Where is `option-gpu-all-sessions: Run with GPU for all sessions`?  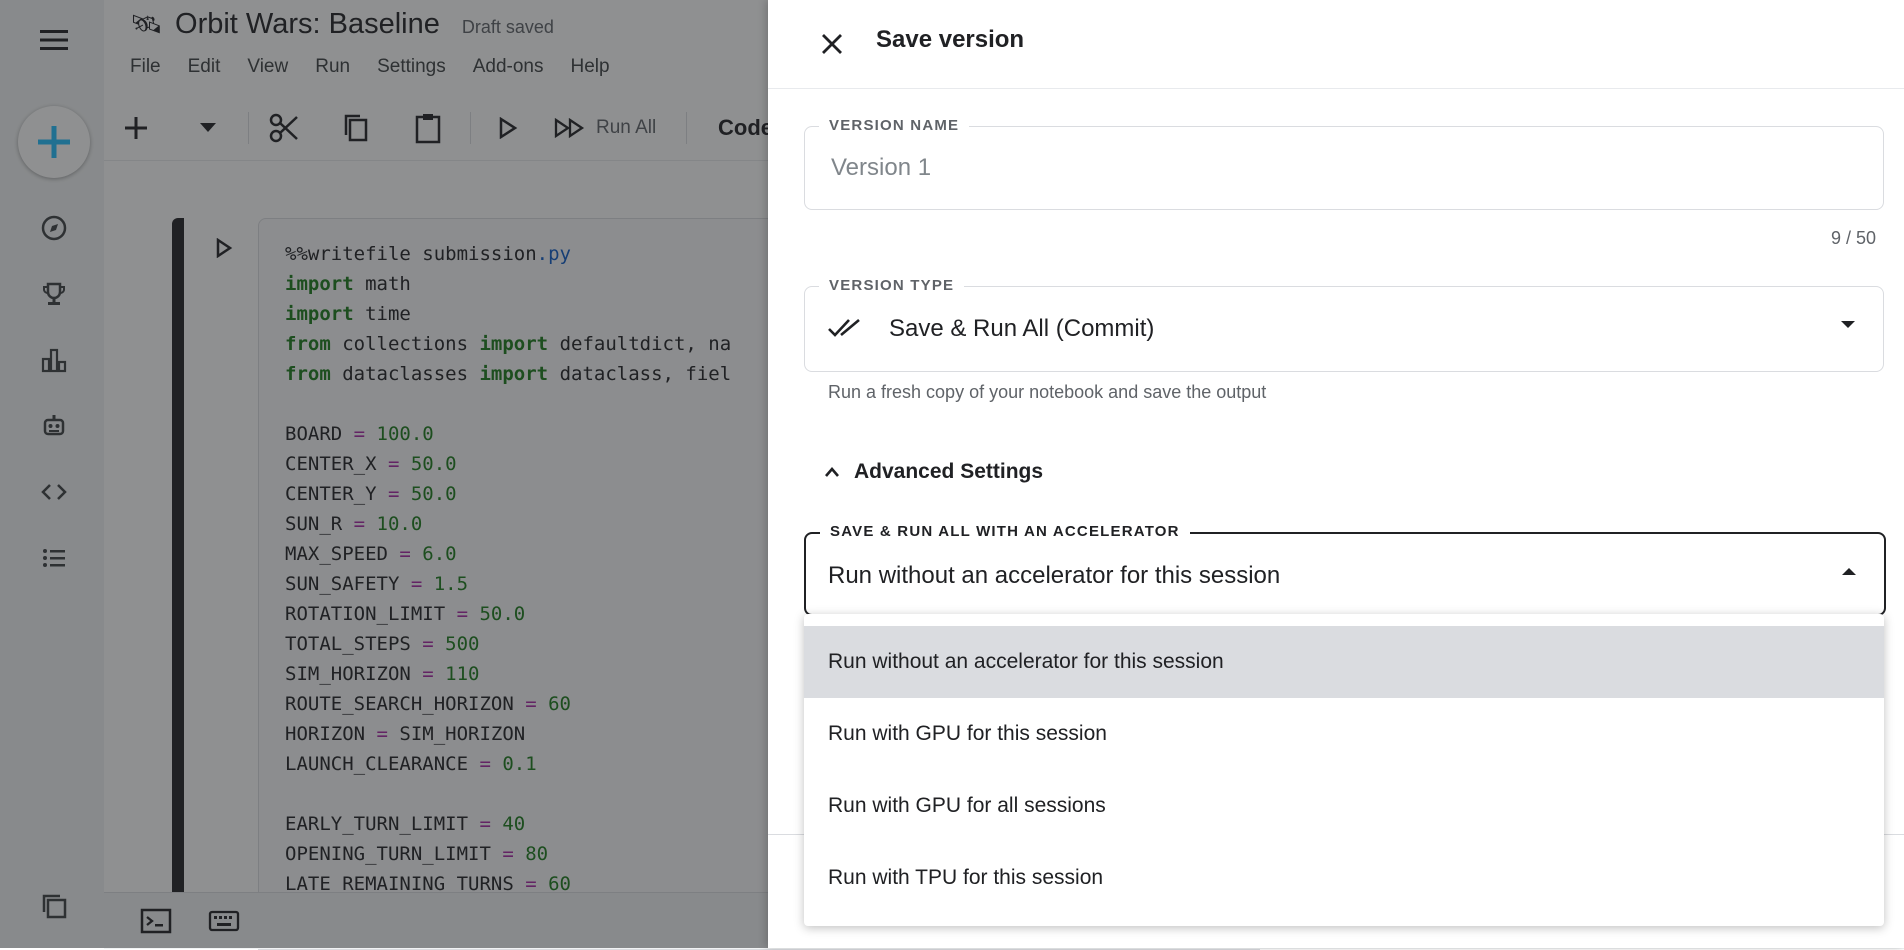
option-gpu-all-sessions: Run with GPU for all sessions is located at coordinates (1344, 806).